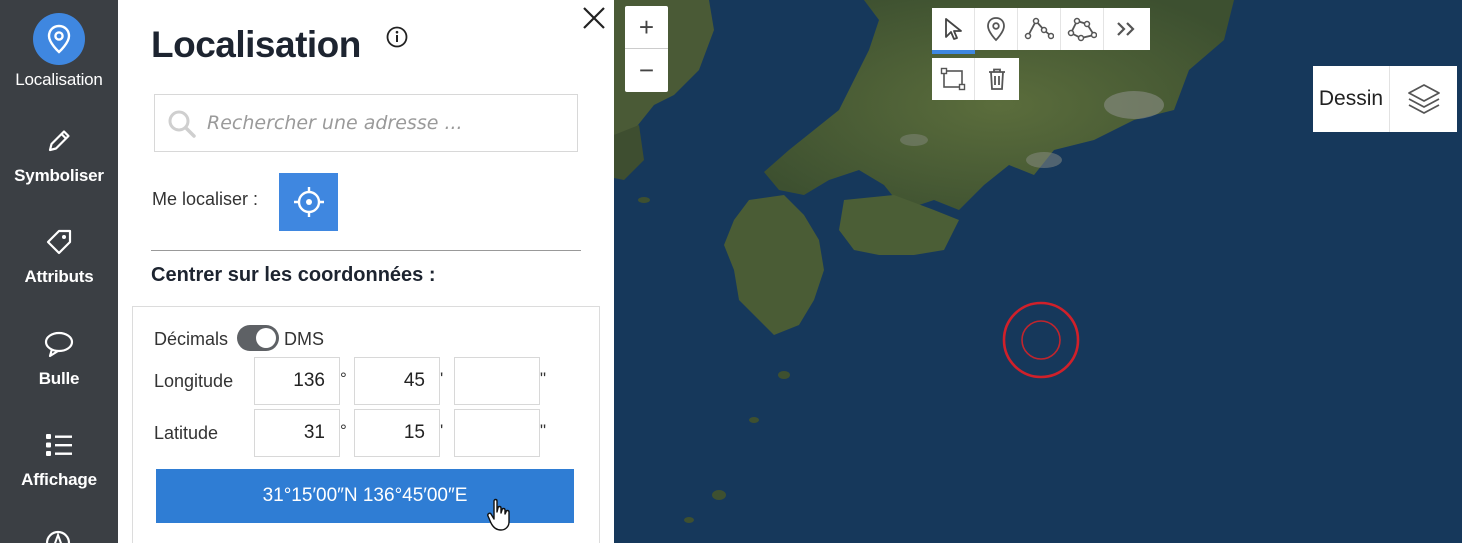 Image resolution: width=1462 pixels, height=543 pixels. Describe the element at coordinates (297, 433) in the screenshot. I see `latitude-degrees-input` at that location.